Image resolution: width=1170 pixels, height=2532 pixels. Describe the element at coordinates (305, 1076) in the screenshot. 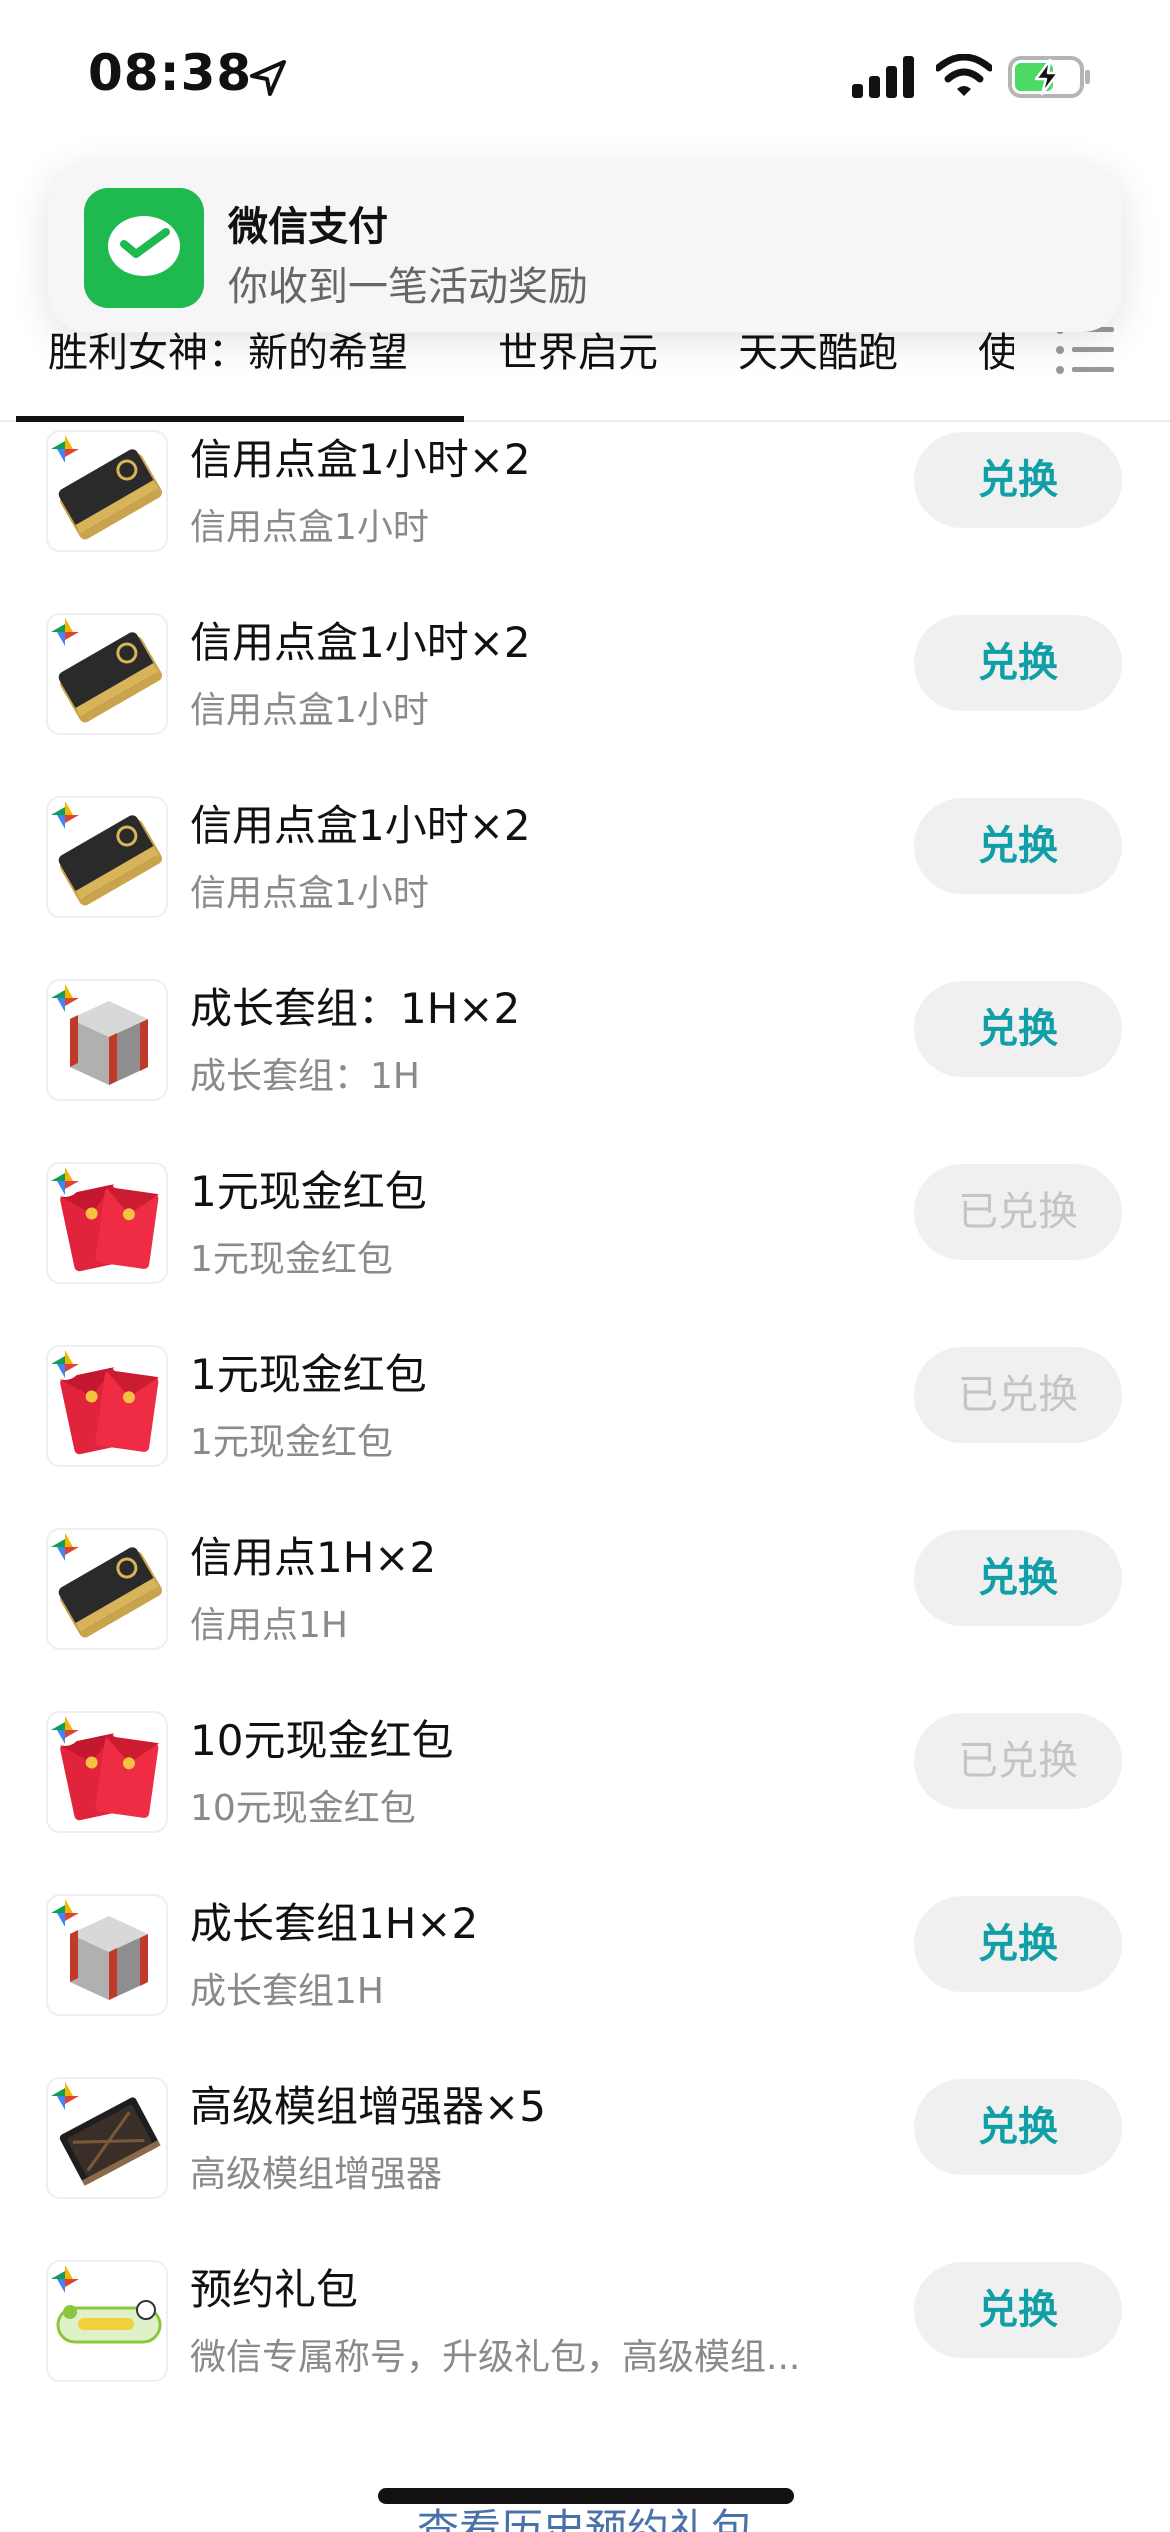

I see `reward-subtitle: 成长套组：1H` at that location.